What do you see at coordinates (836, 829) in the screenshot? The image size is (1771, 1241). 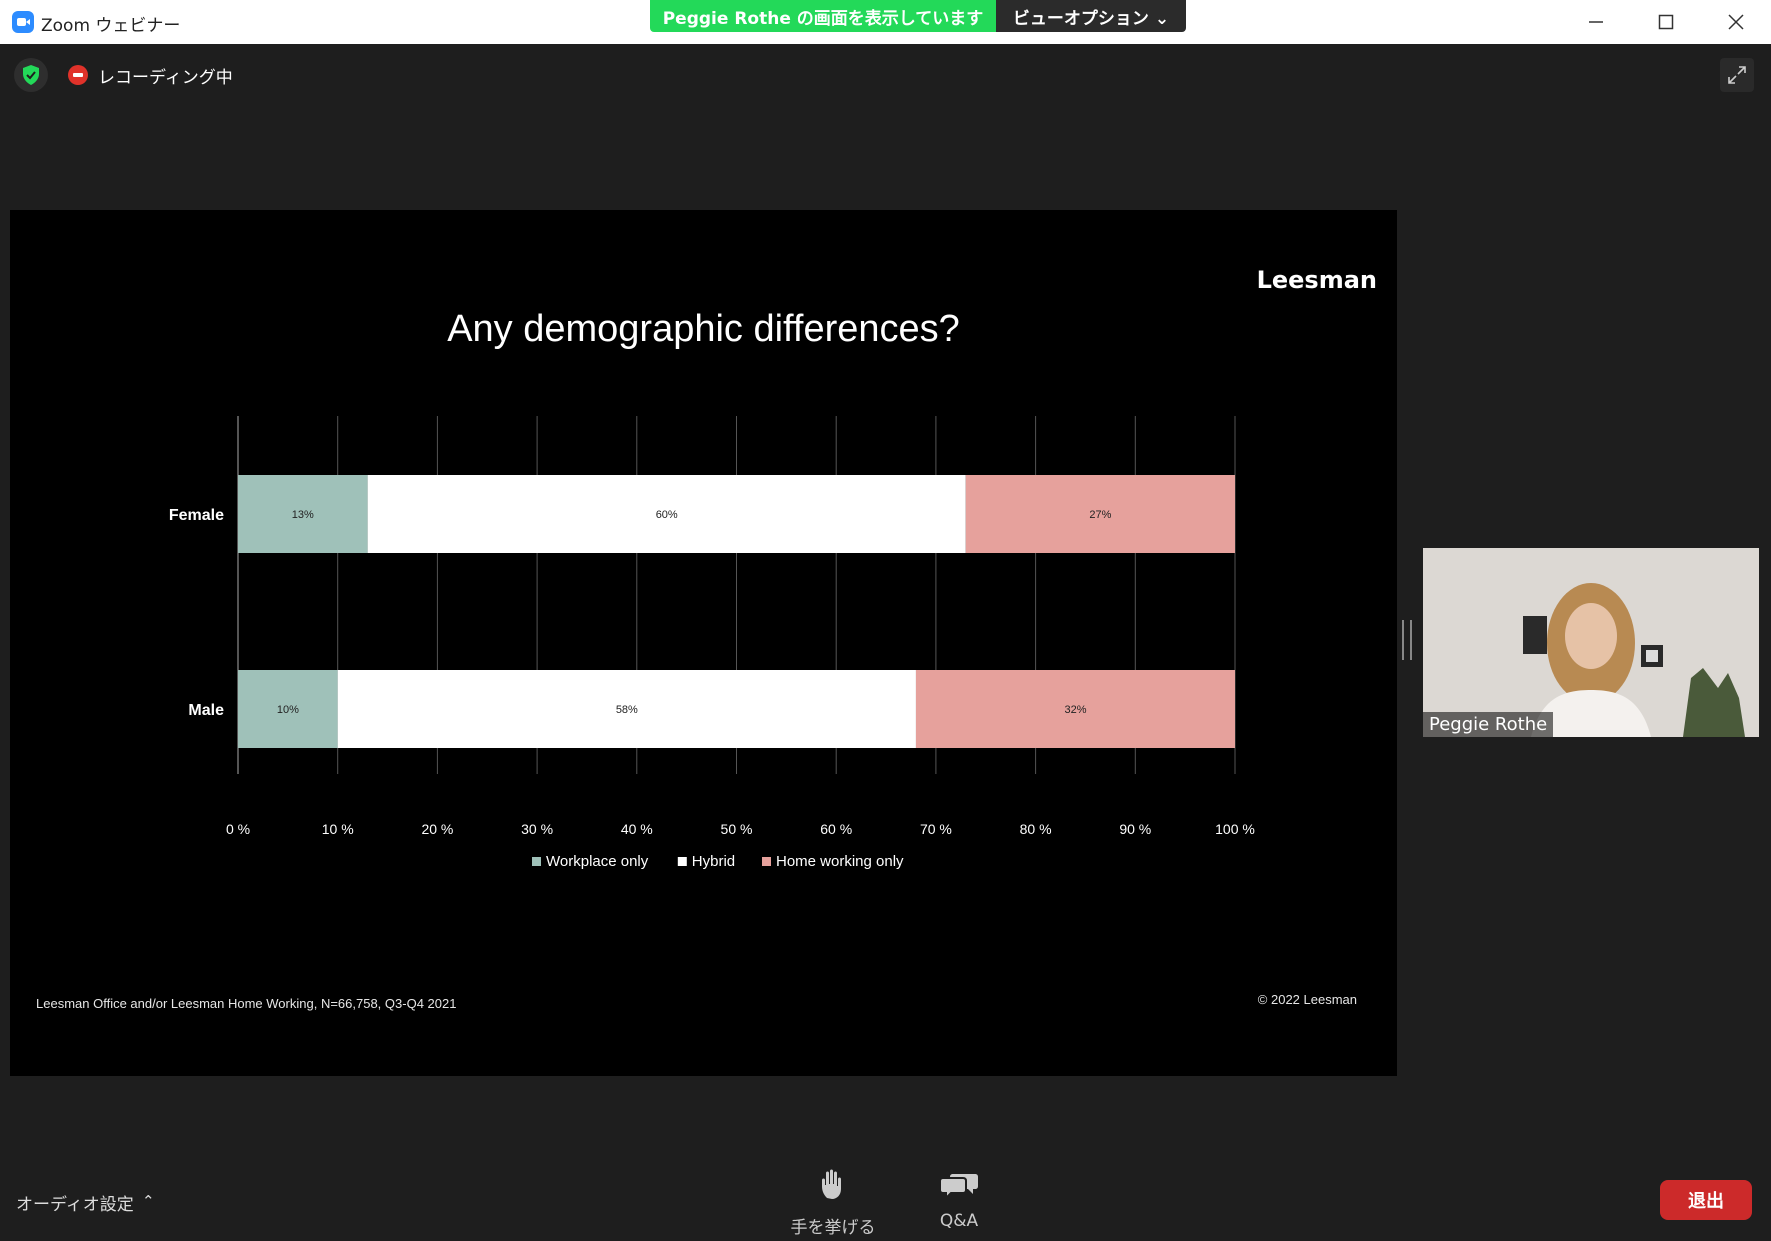 I see `x-tick-label: 60 %` at bounding box center [836, 829].